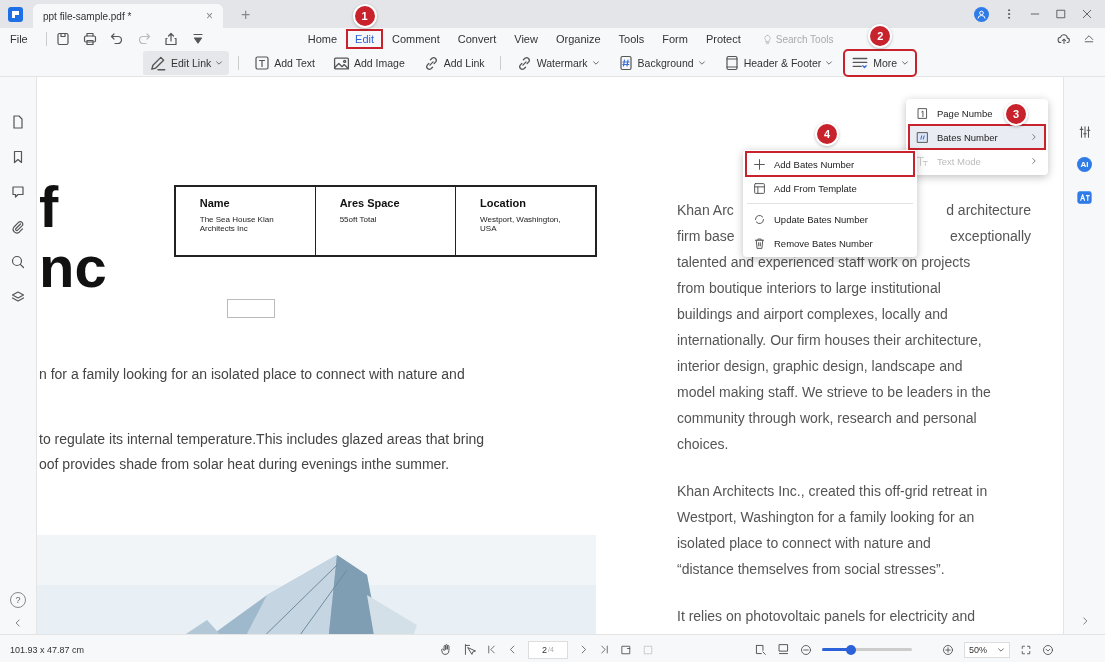 This screenshot has height=662, width=1105. What do you see at coordinates (880, 36) in the screenshot?
I see `step-badge: 2` at bounding box center [880, 36].